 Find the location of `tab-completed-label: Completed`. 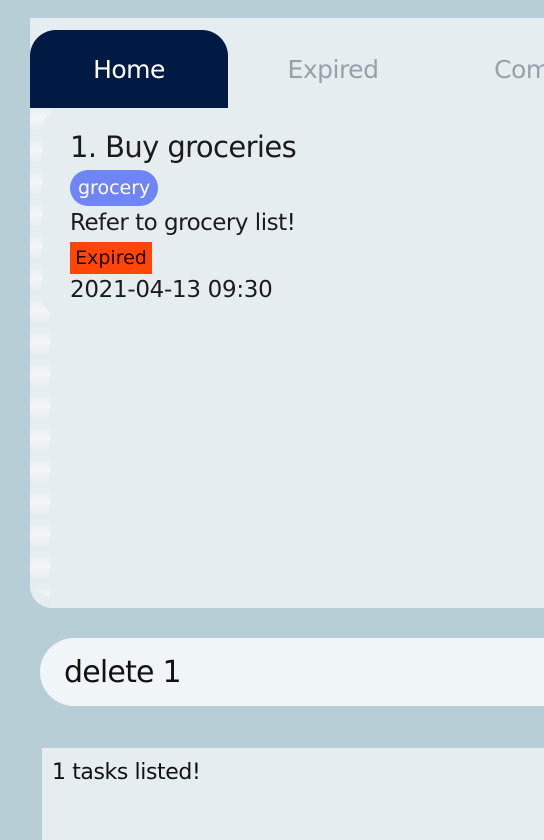

tab-completed-label: Completed is located at coordinates (519, 69).